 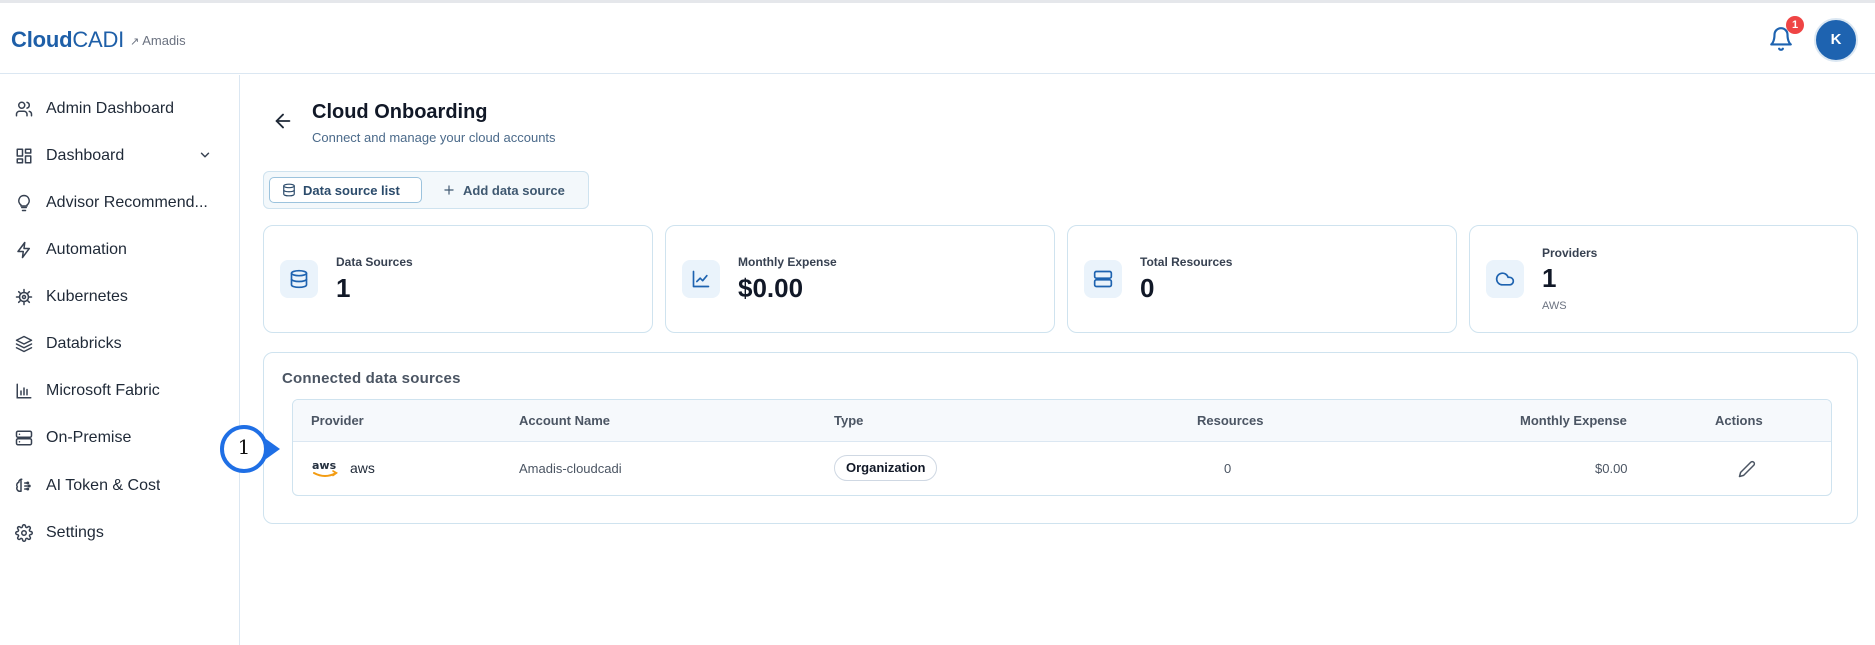 I want to click on stat-value: $0.00, so click(x=771, y=288).